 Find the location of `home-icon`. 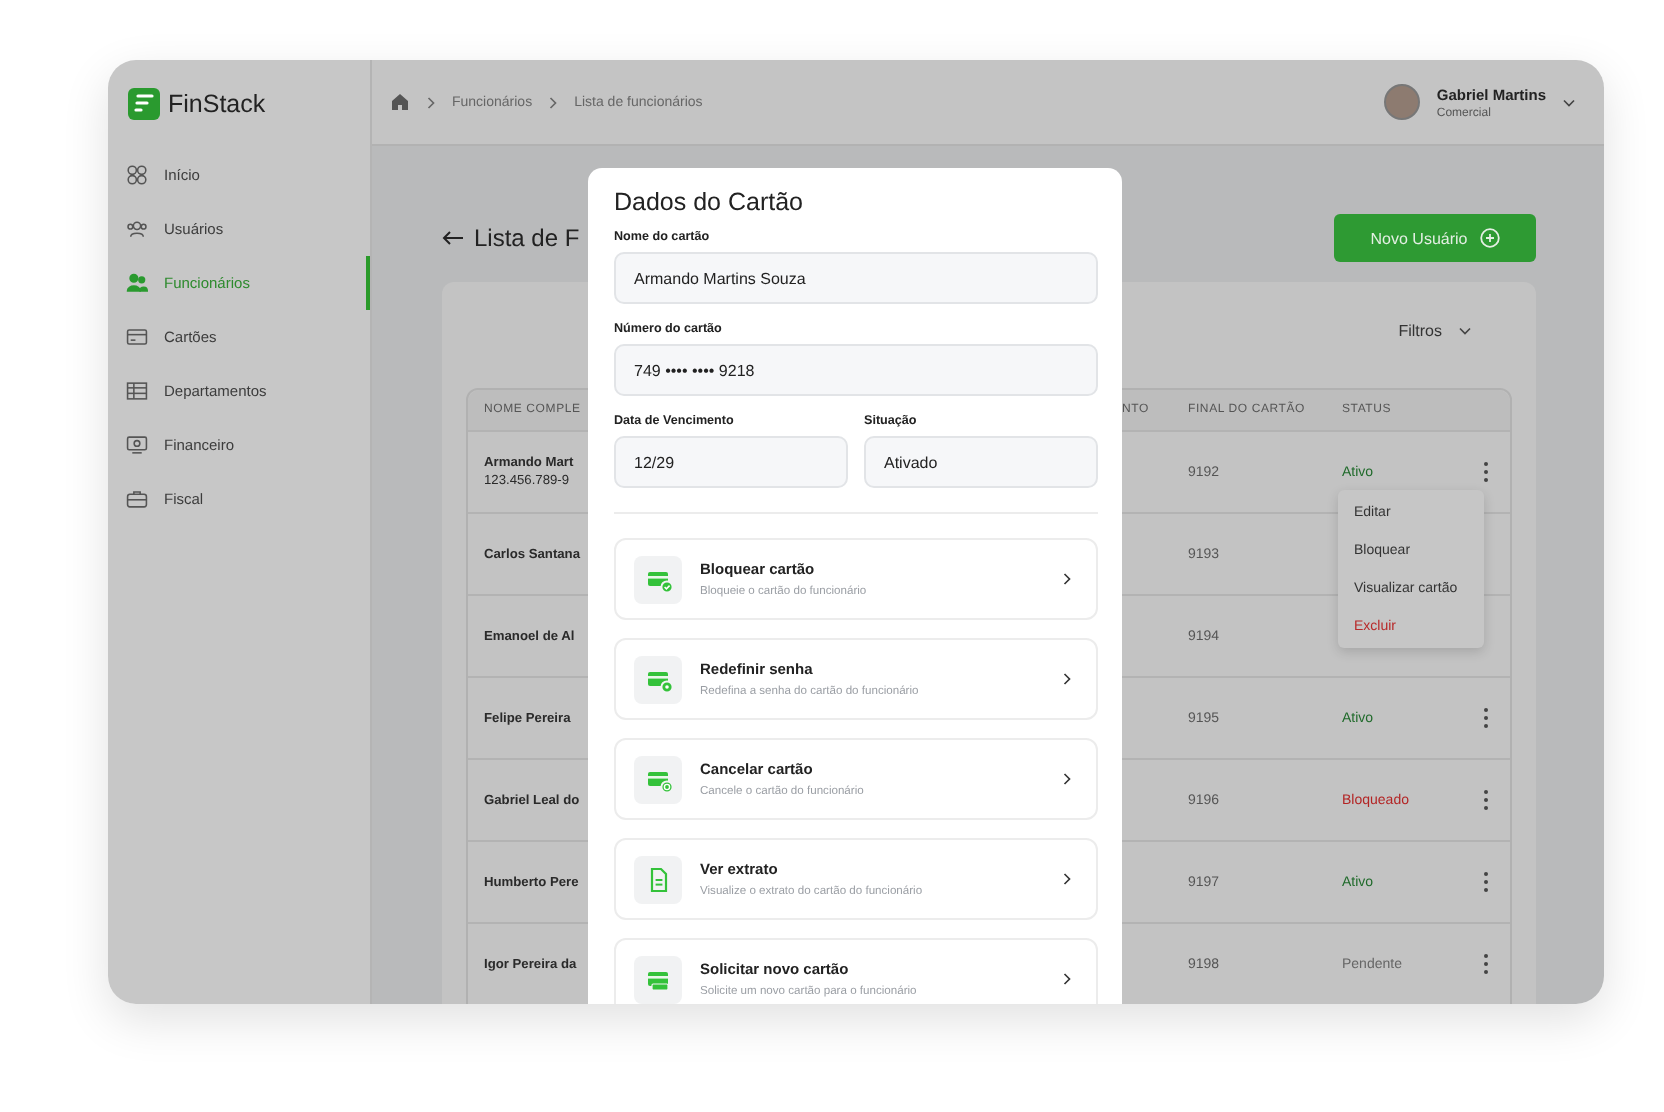

home-icon is located at coordinates (400, 102).